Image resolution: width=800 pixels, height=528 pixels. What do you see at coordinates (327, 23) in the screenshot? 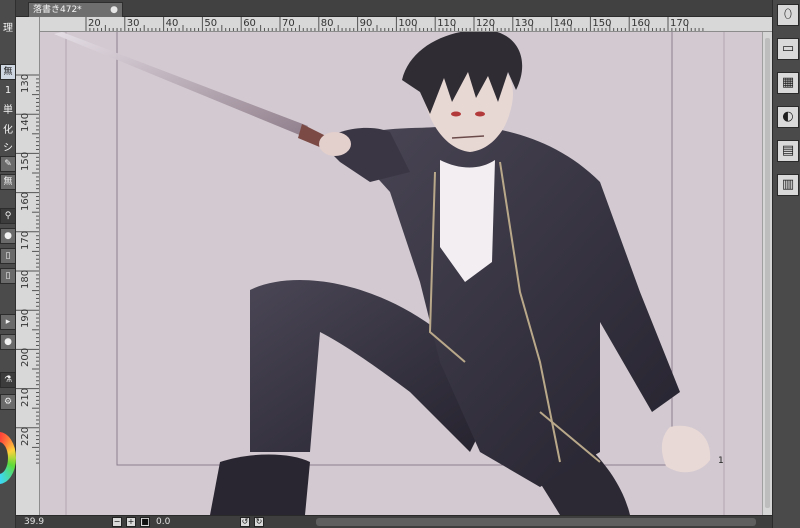
I see `ruler-label-h: 80` at bounding box center [327, 23].